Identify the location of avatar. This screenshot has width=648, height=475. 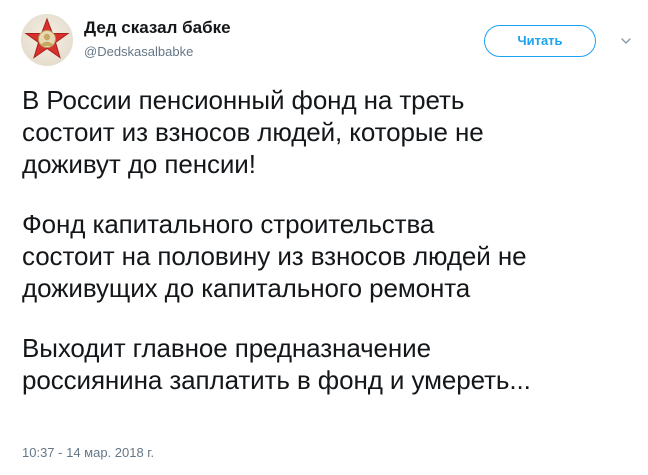
(47, 40).